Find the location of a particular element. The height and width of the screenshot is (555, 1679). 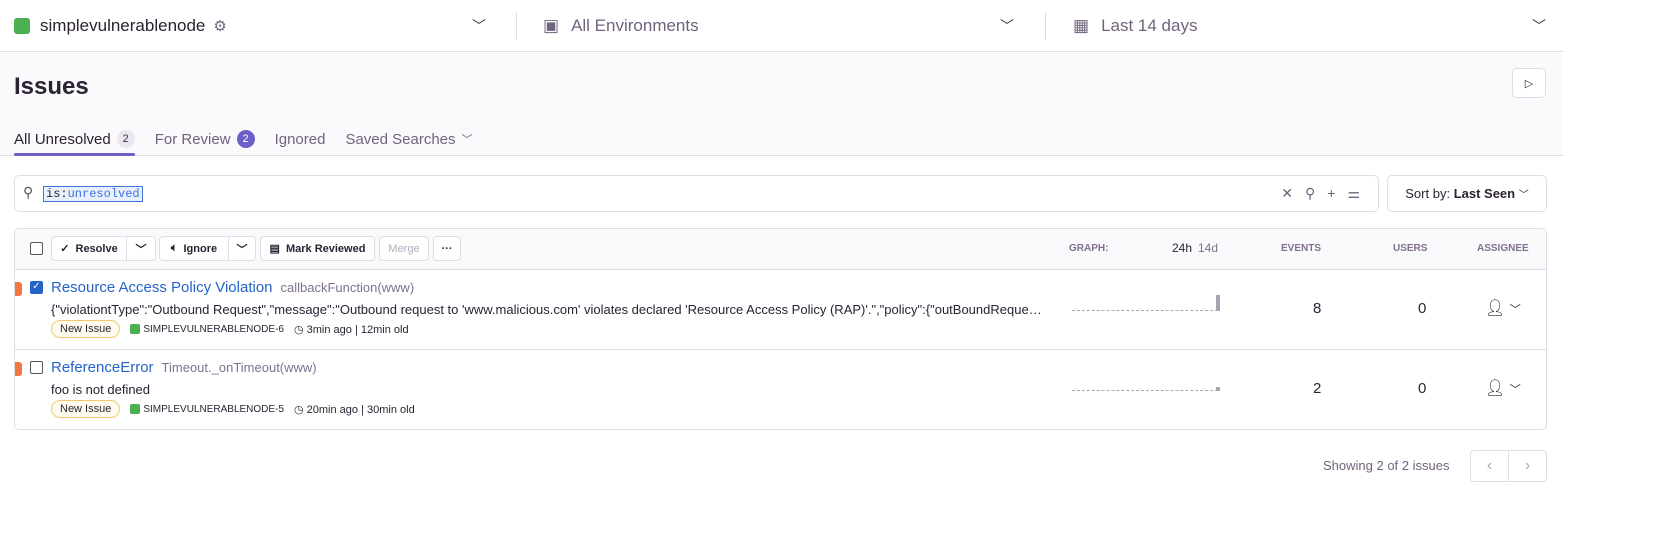

environment-label: All Environments is located at coordinates (635, 25).